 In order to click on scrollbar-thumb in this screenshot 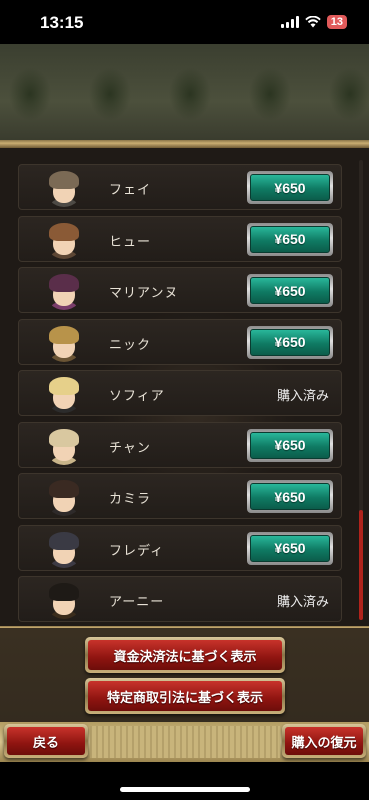, I will do `click(361, 565)`.